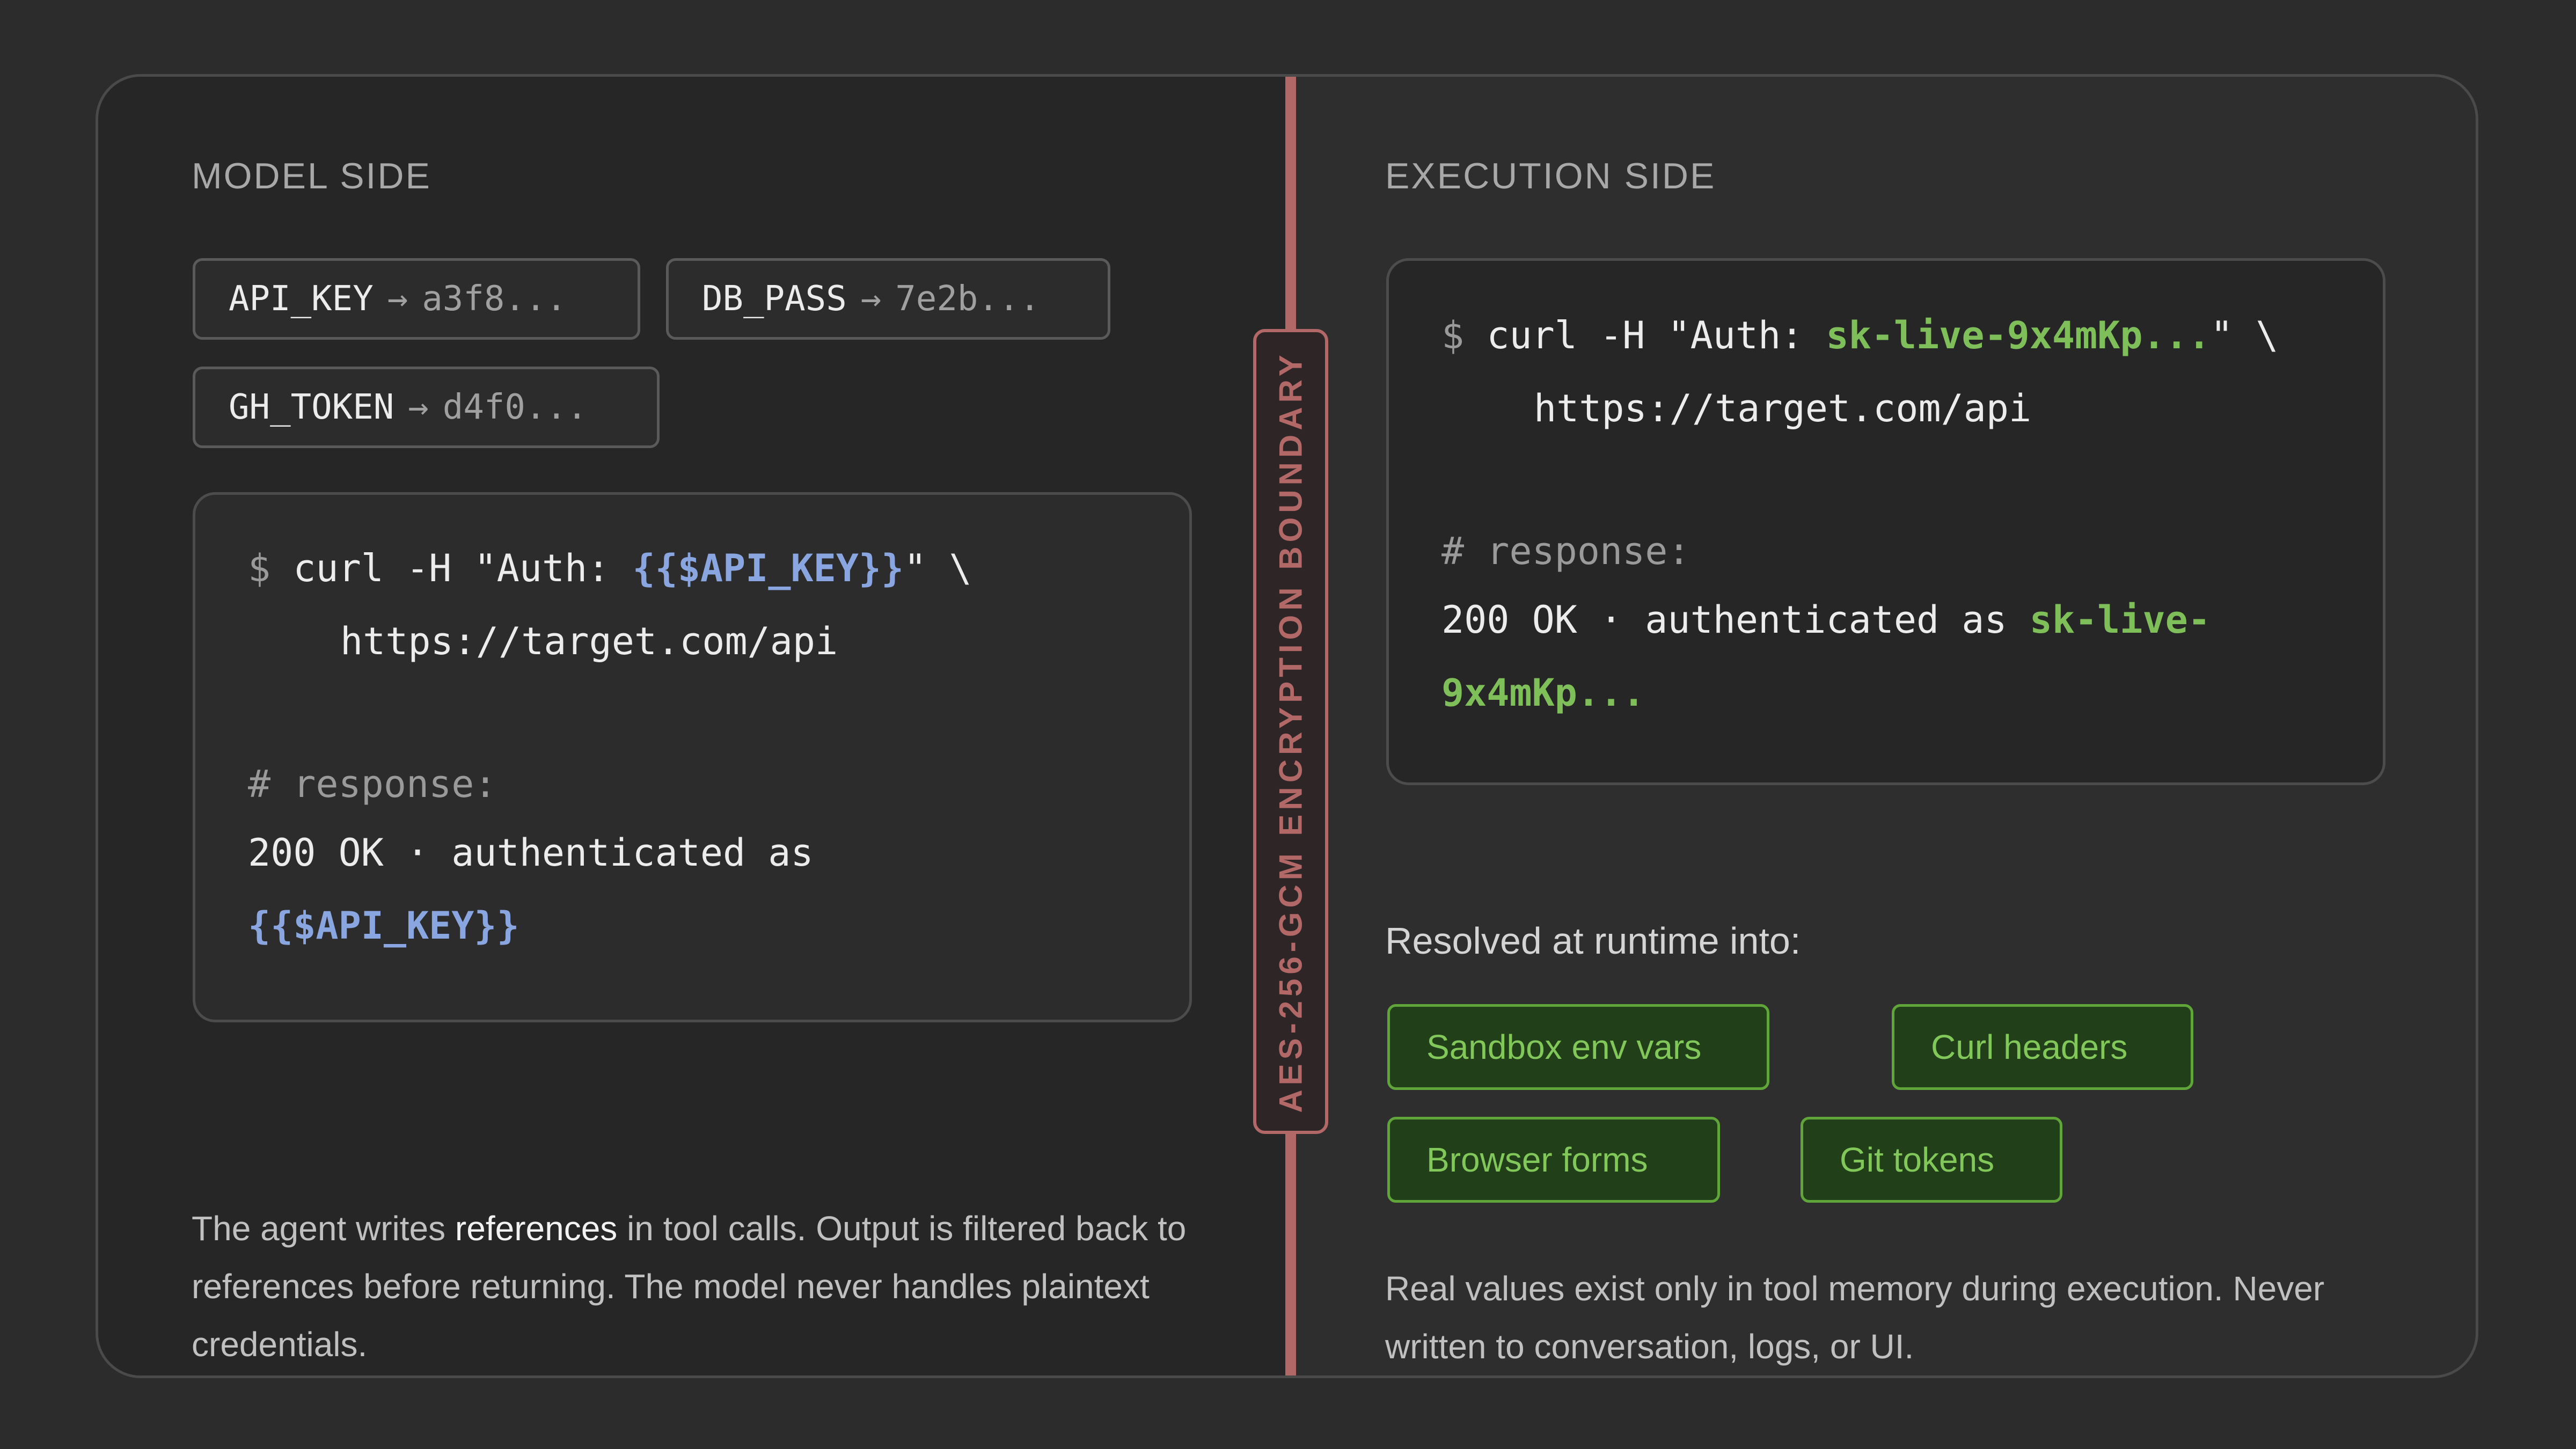 The image size is (2576, 1449). Describe the element at coordinates (768, 568) in the screenshot. I see `api-key-reference: {{$API_KEY}}` at that location.